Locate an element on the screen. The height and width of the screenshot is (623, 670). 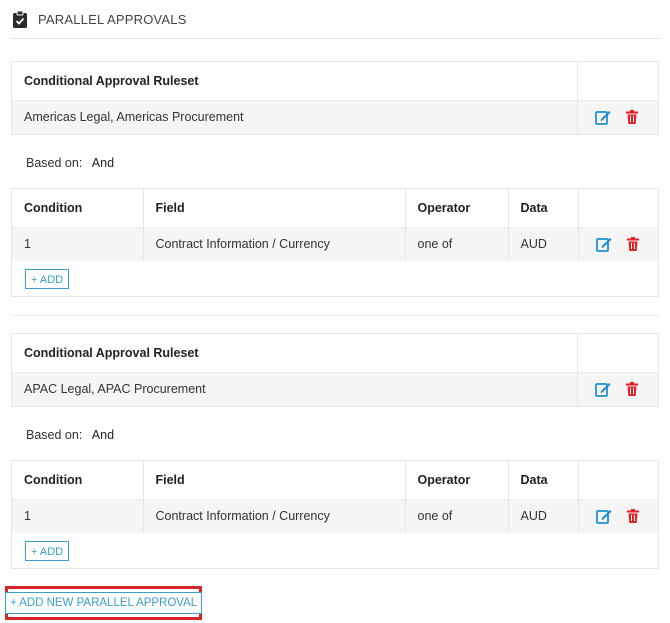
add-new-parallel-approval-button: + ADD NEW PARALLEL APPROVAL is located at coordinates (103, 603).